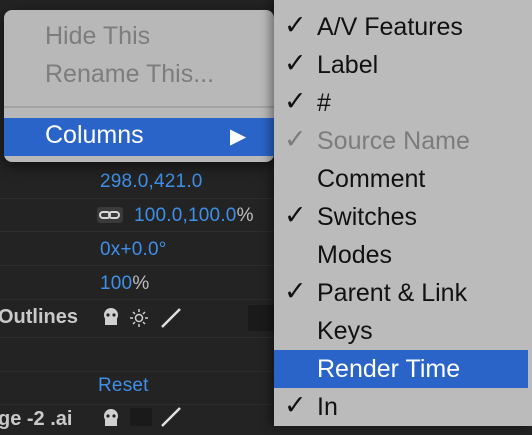 The height and width of the screenshot is (435, 532). I want to click on submenu-item-label: A/V Features, so click(390, 27).